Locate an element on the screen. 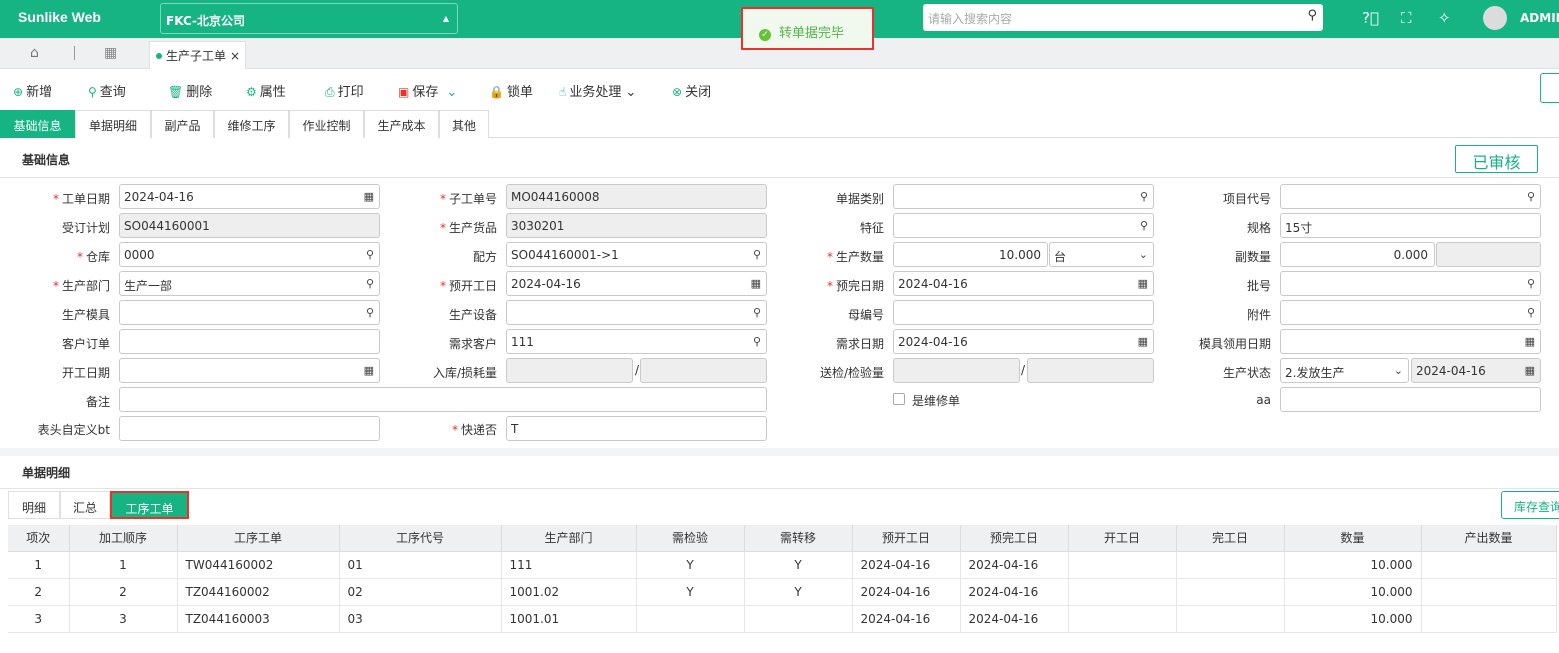  column-header: 产出数量 is located at coordinates (1489, 538).